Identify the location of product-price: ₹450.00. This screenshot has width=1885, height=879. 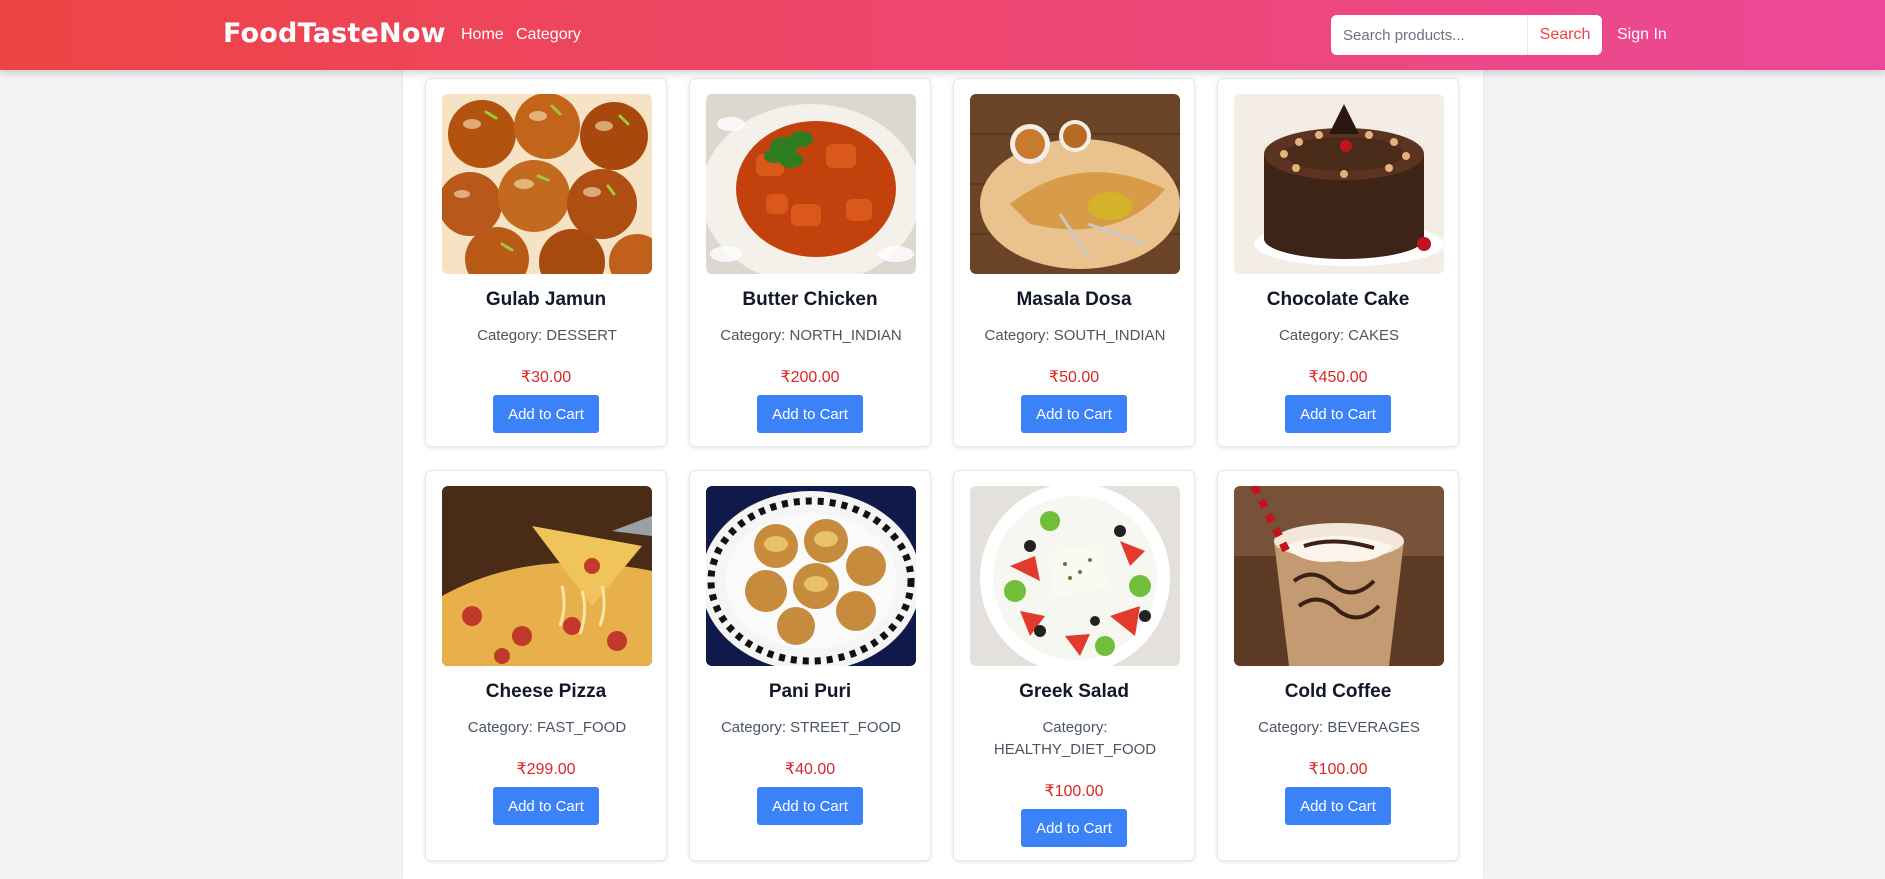
(1338, 377).